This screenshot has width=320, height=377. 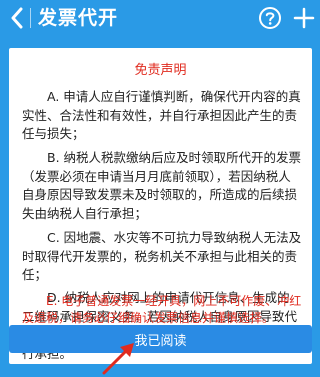 What do you see at coordinates (118, 359) in the screenshot?
I see `pointer-arrow-icon` at bounding box center [118, 359].